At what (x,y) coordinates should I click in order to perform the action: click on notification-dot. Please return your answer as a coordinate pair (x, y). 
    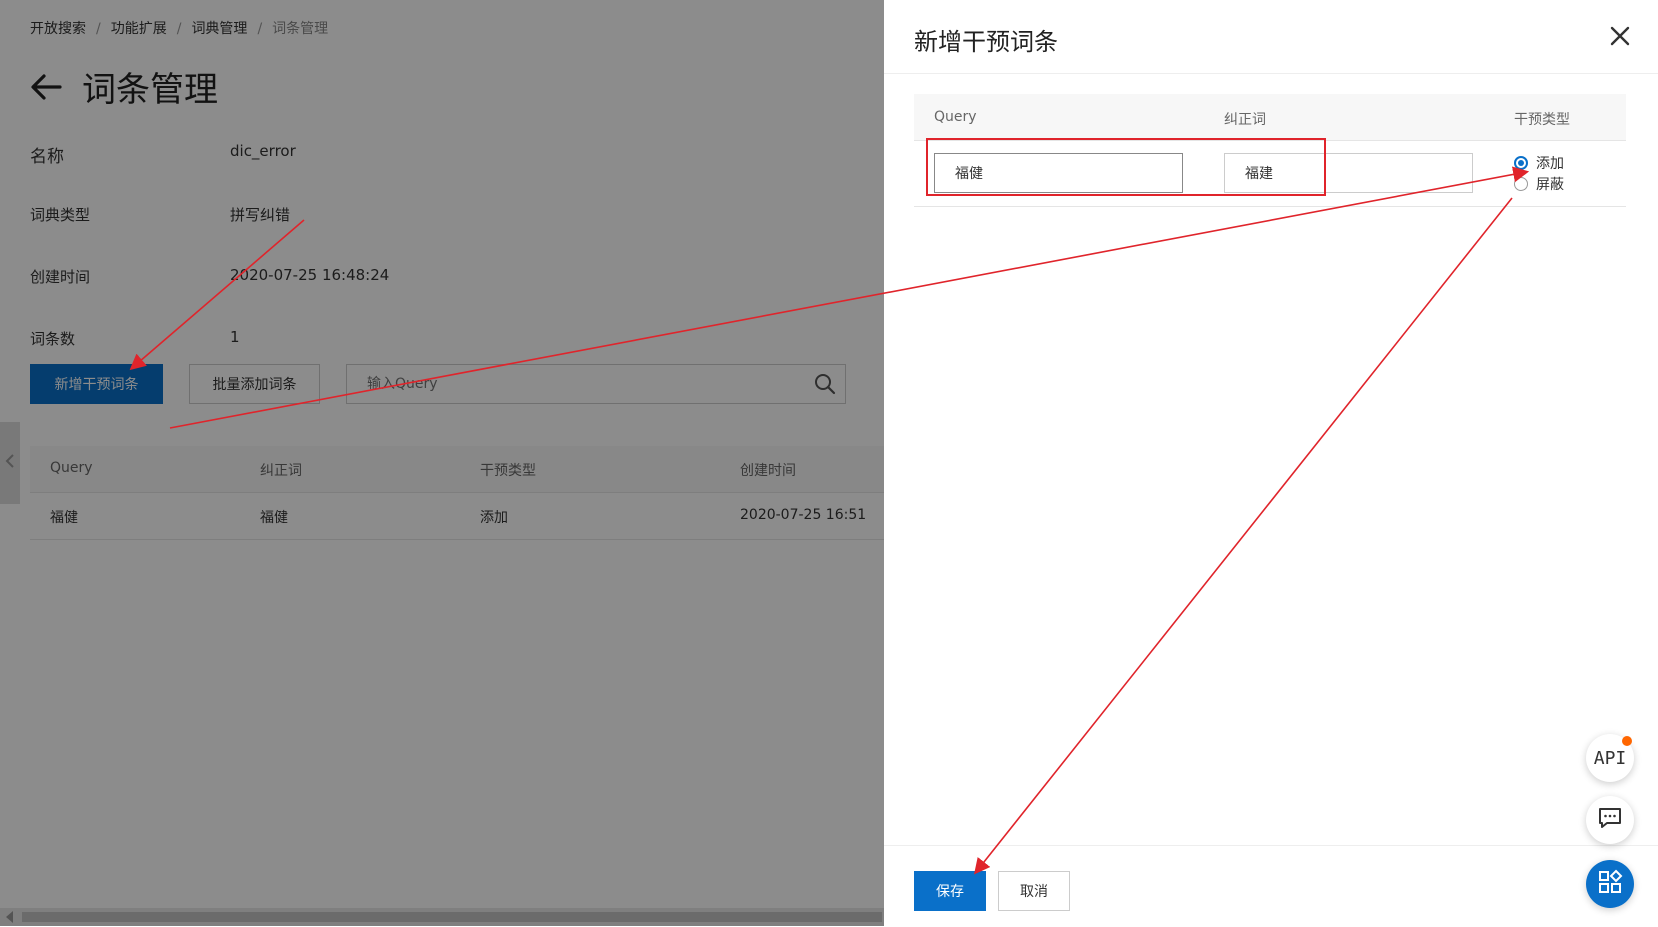
    Looking at the image, I should click on (1627, 741).